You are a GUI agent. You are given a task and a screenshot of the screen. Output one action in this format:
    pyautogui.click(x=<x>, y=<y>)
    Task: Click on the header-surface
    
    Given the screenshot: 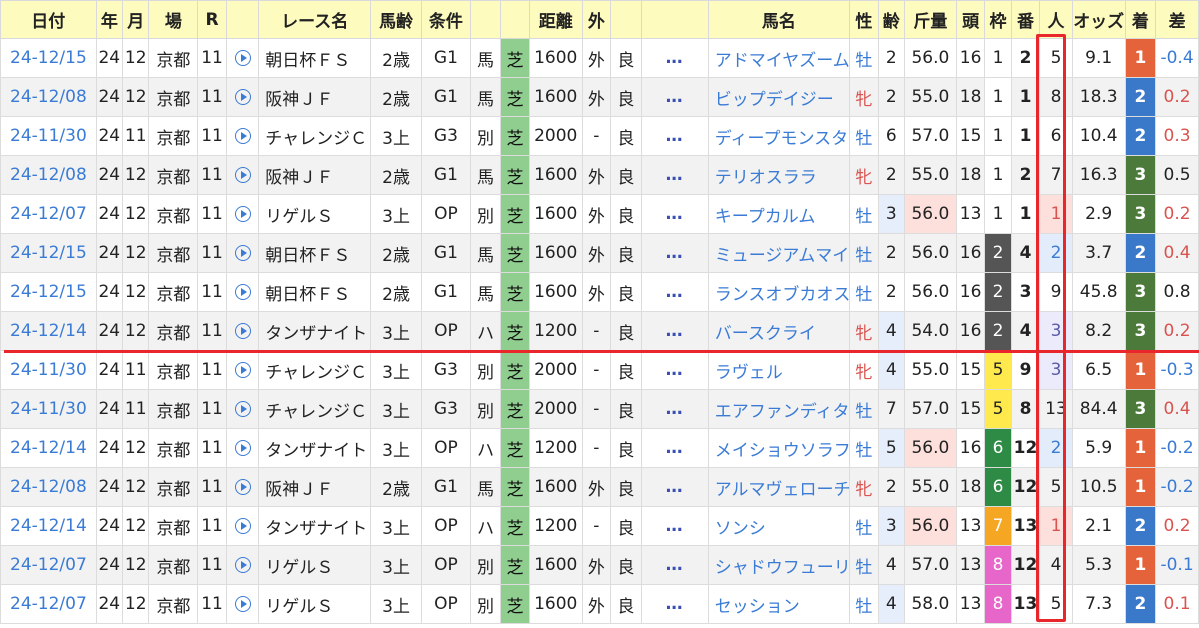 What is the action you would take?
    pyautogui.click(x=515, y=19)
    